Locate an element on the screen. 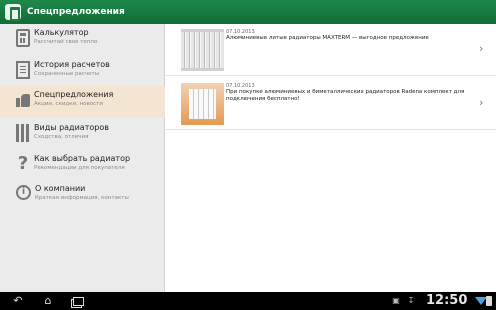 This screenshot has height=310, width=496. sidebar-item-title: История расчетов is located at coordinates (72, 64).